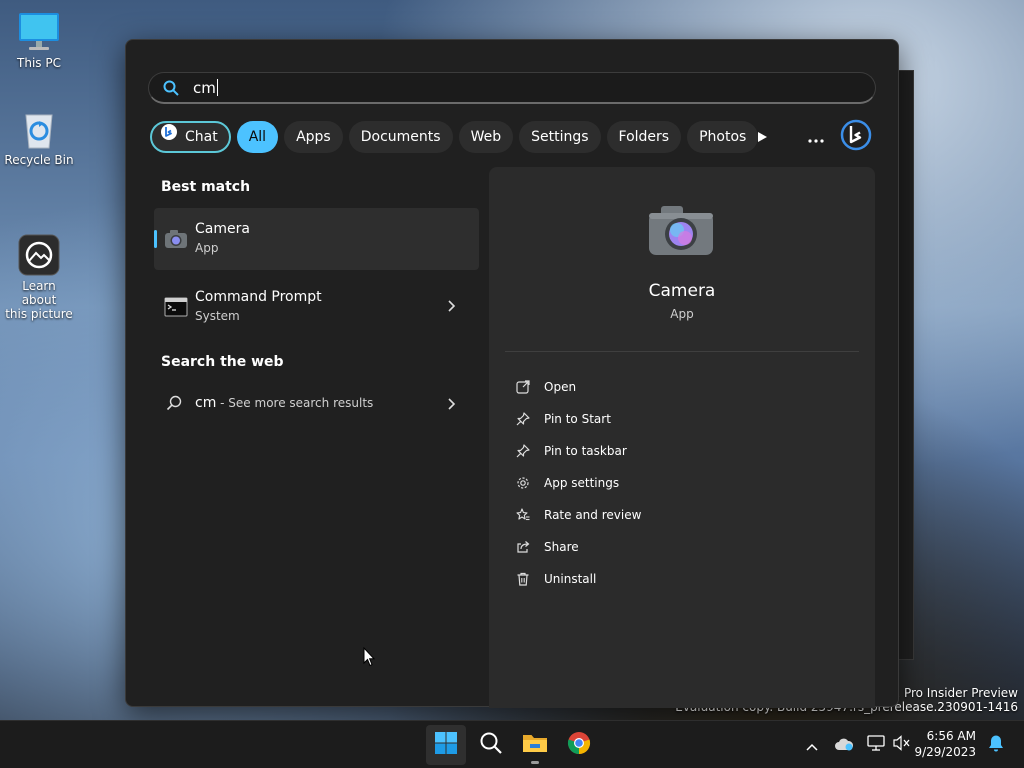  Describe the element at coordinates (945, 744) in the screenshot. I see `taskbar-clock: 6:56 AM 9/29/2023` at that location.